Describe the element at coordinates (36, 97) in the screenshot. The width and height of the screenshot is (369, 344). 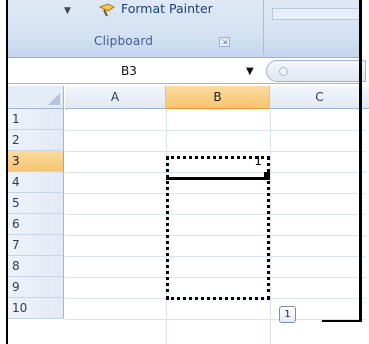
I see `select-all-button` at that location.